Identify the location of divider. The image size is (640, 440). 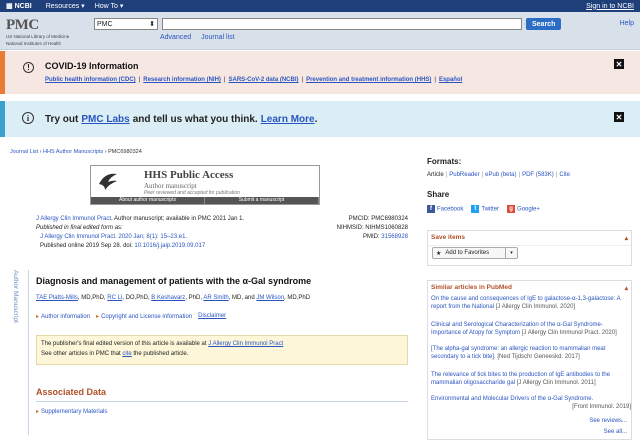
(222, 401).